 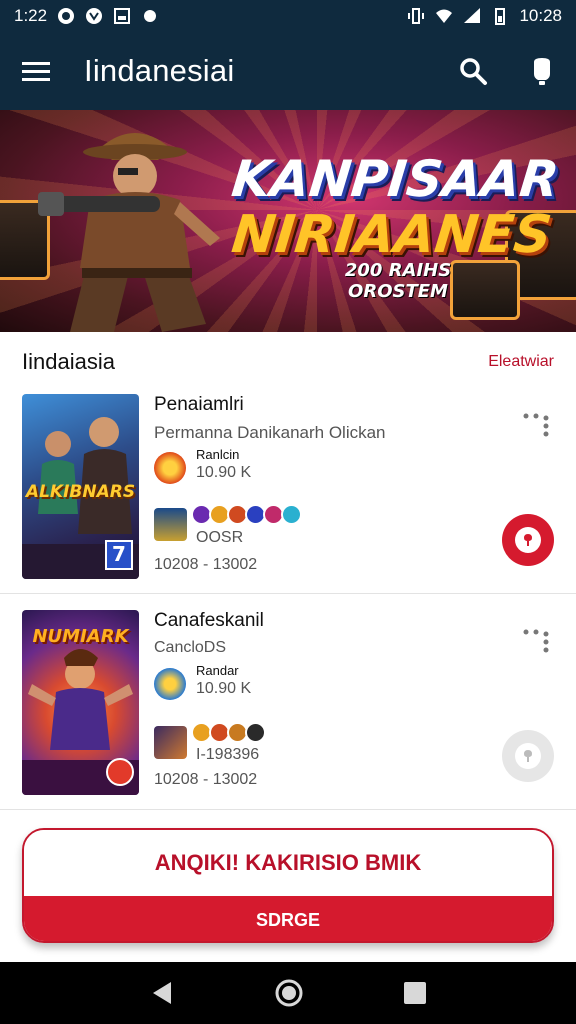 What do you see at coordinates (415, 993) in the screenshot?
I see `recents-icon` at bounding box center [415, 993].